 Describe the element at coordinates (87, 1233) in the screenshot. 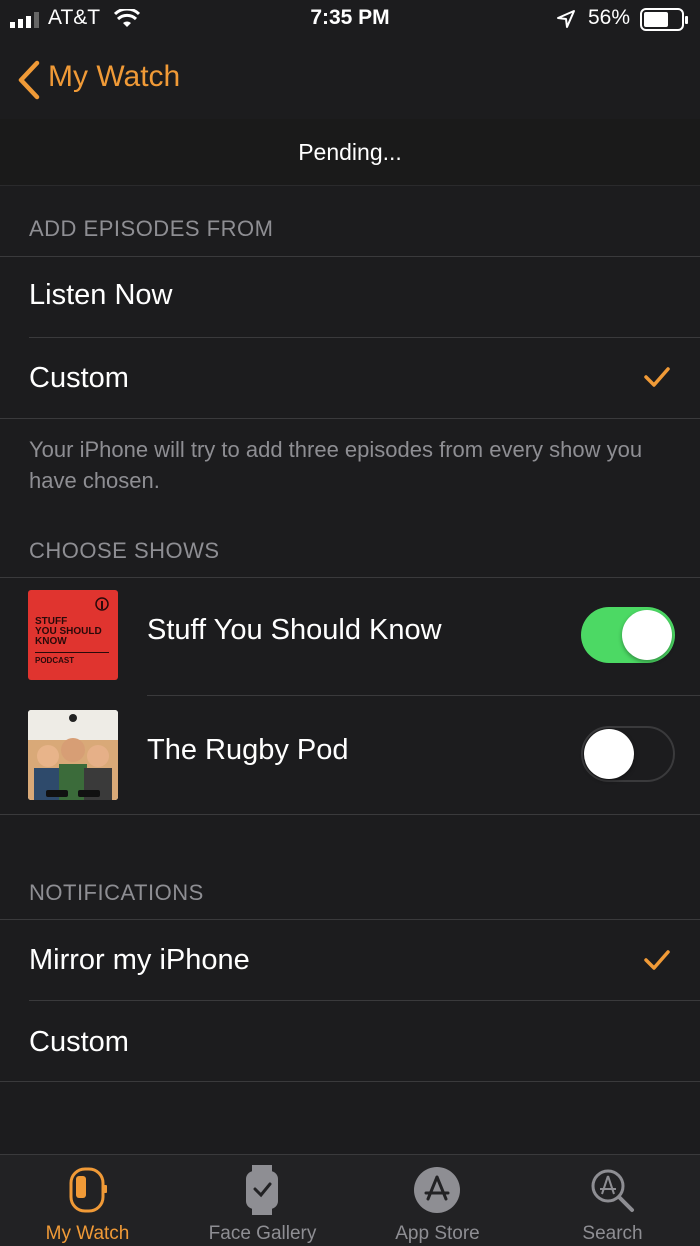

I see `tab-label: My Watch` at that location.